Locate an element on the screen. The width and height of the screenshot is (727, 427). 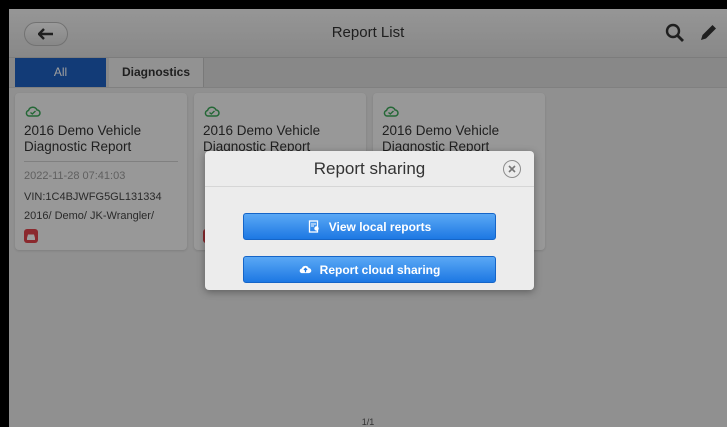
button-label: Report cloud sharing is located at coordinates (380, 269).